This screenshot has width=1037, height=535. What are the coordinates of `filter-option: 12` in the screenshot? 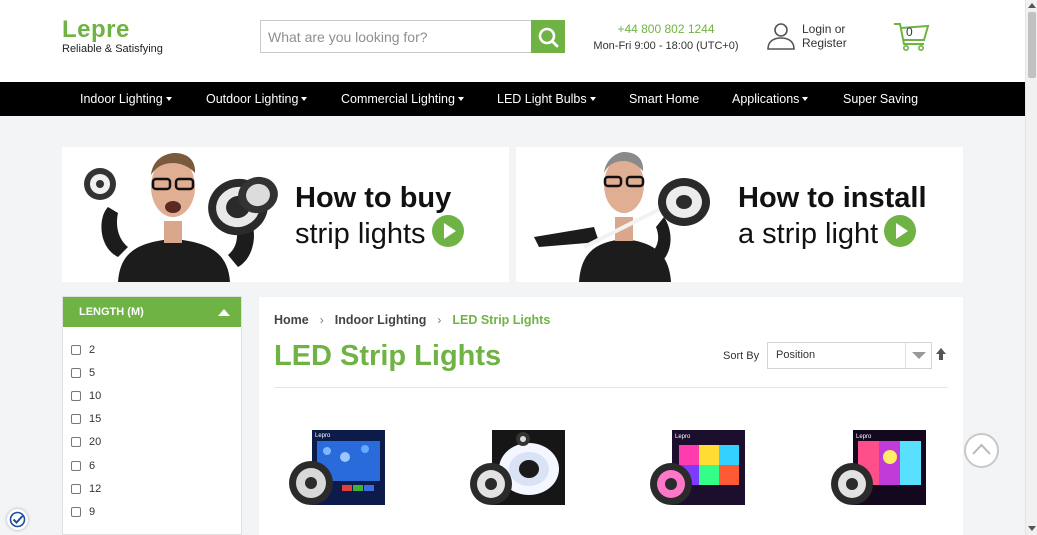 It's located at (86, 489).